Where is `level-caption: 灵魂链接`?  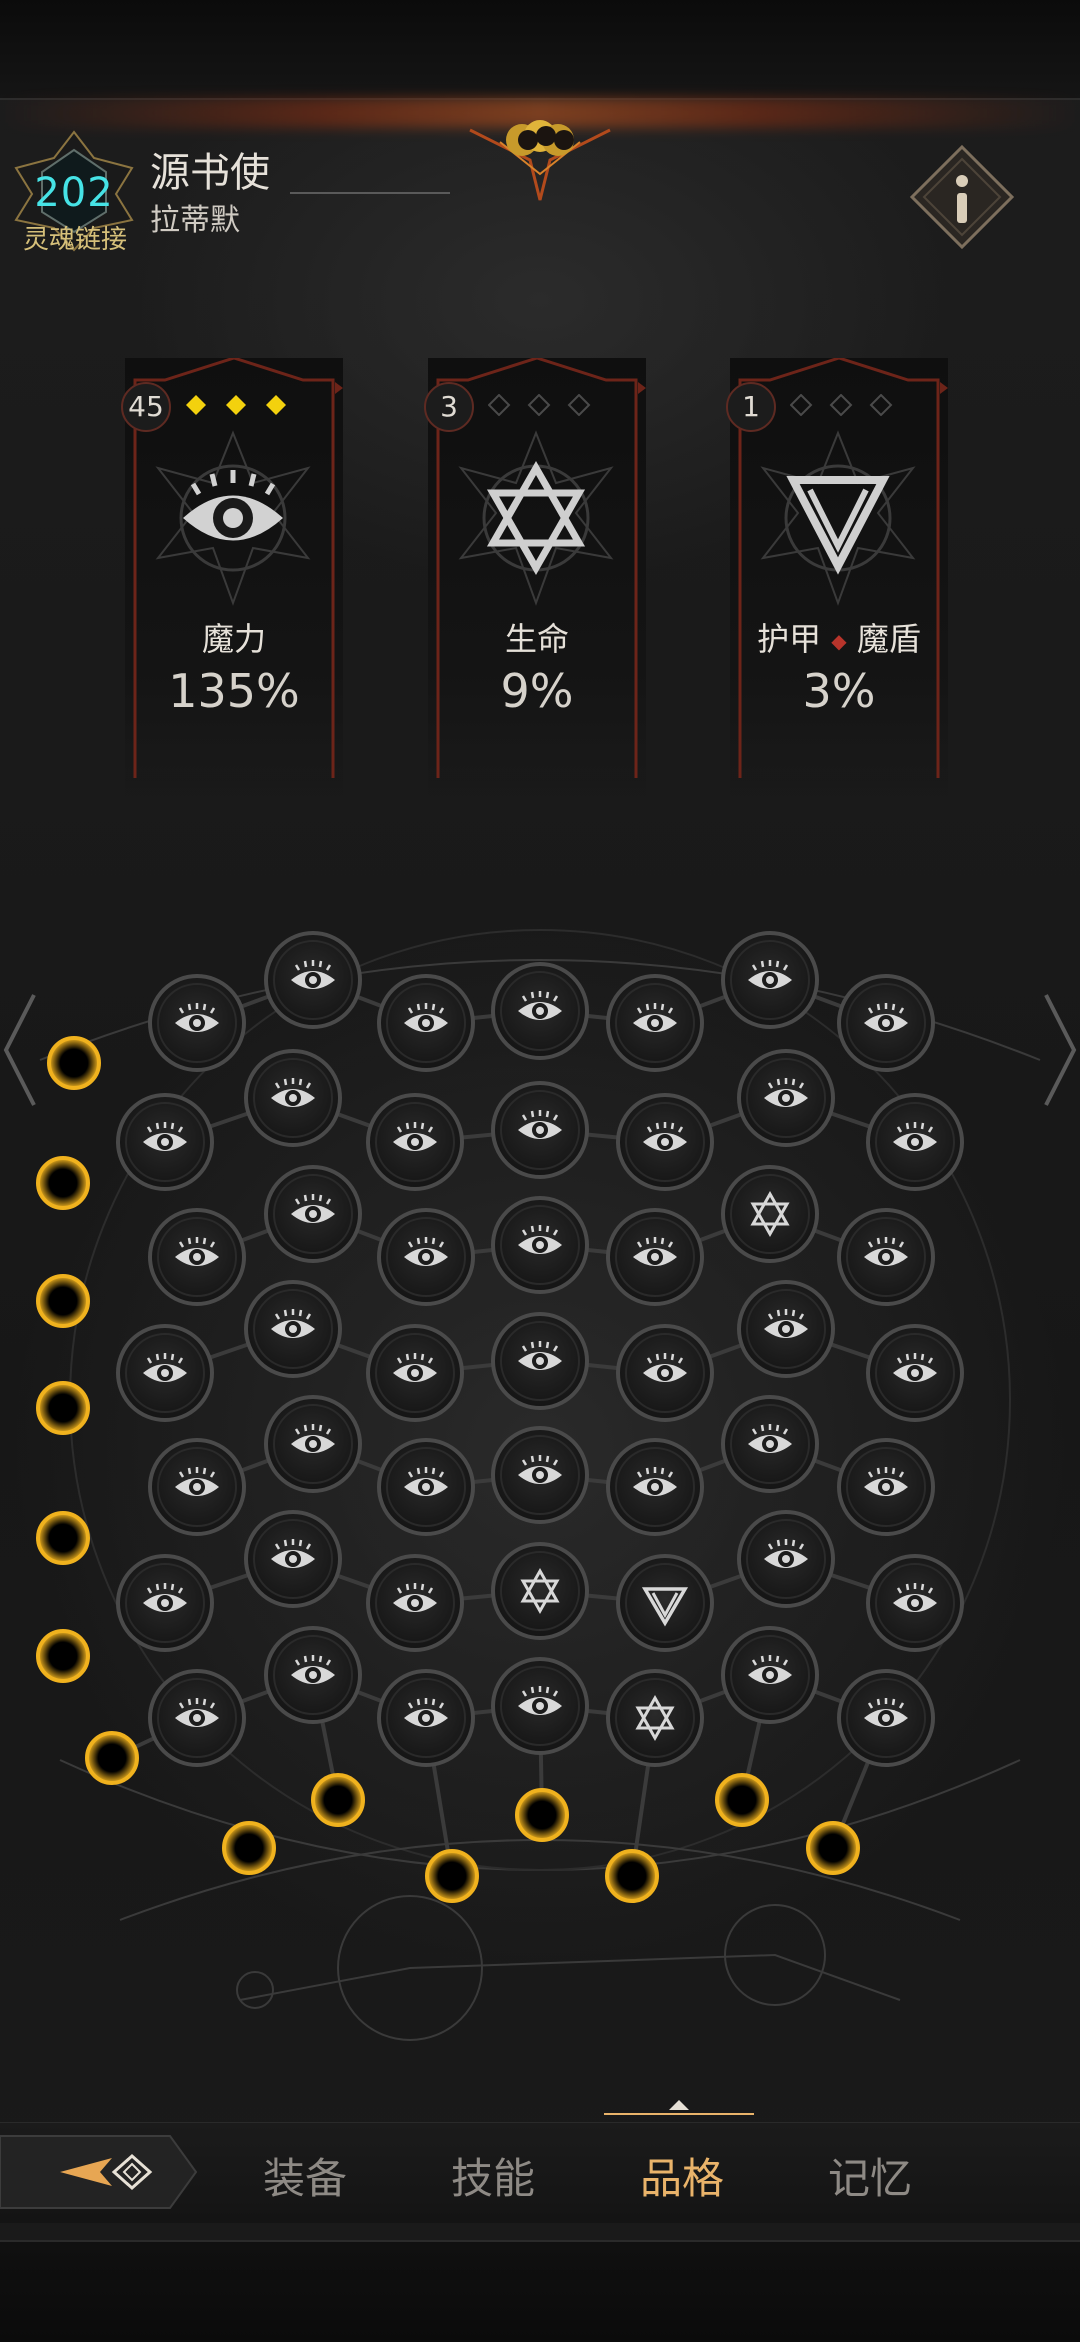
level-caption: 灵魂链接 is located at coordinates (74, 240).